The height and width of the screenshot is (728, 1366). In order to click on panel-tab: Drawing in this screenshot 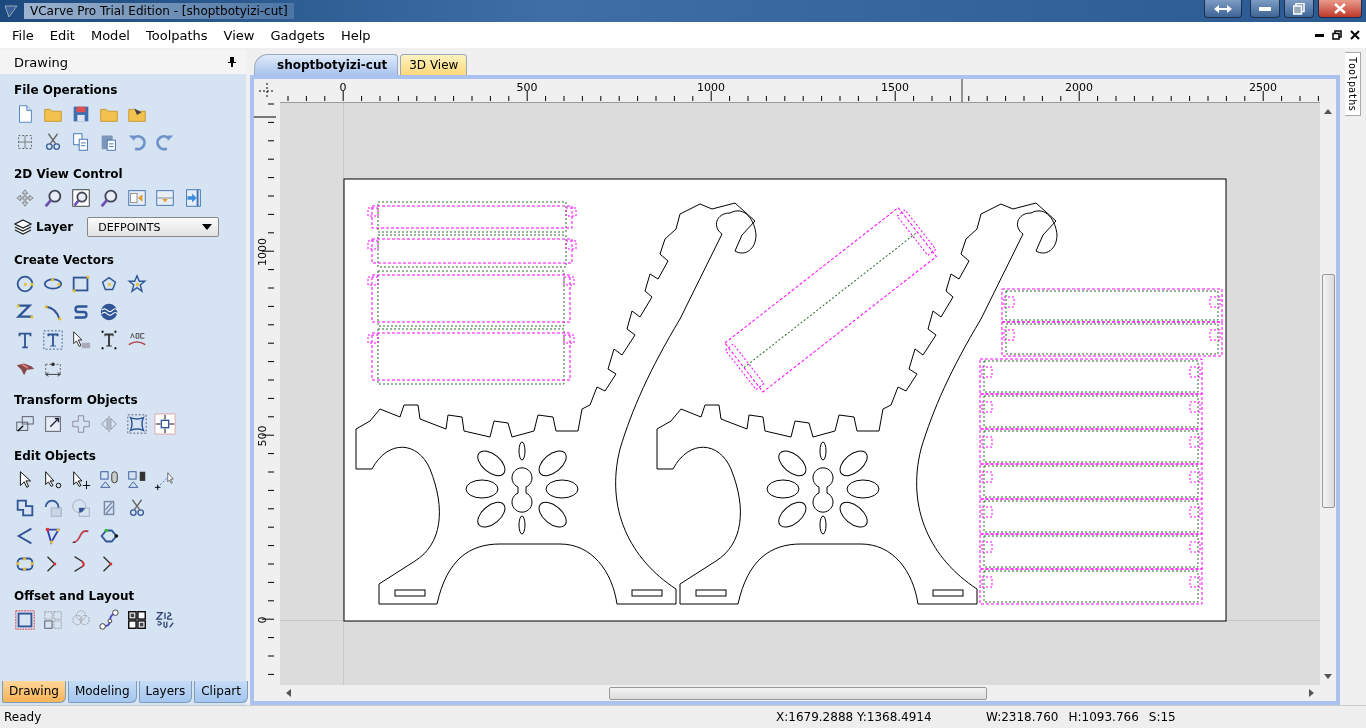, I will do `click(34, 692)`.